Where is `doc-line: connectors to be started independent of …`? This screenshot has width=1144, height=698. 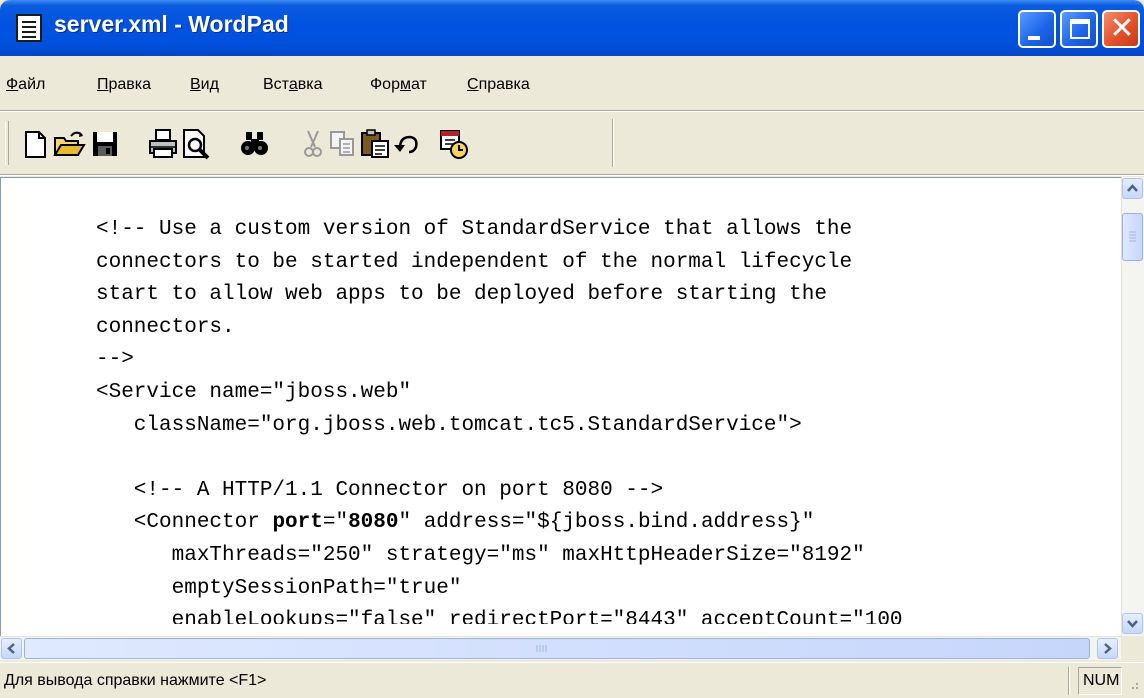 doc-line: connectors to be started independent of … is located at coordinates (474, 262).